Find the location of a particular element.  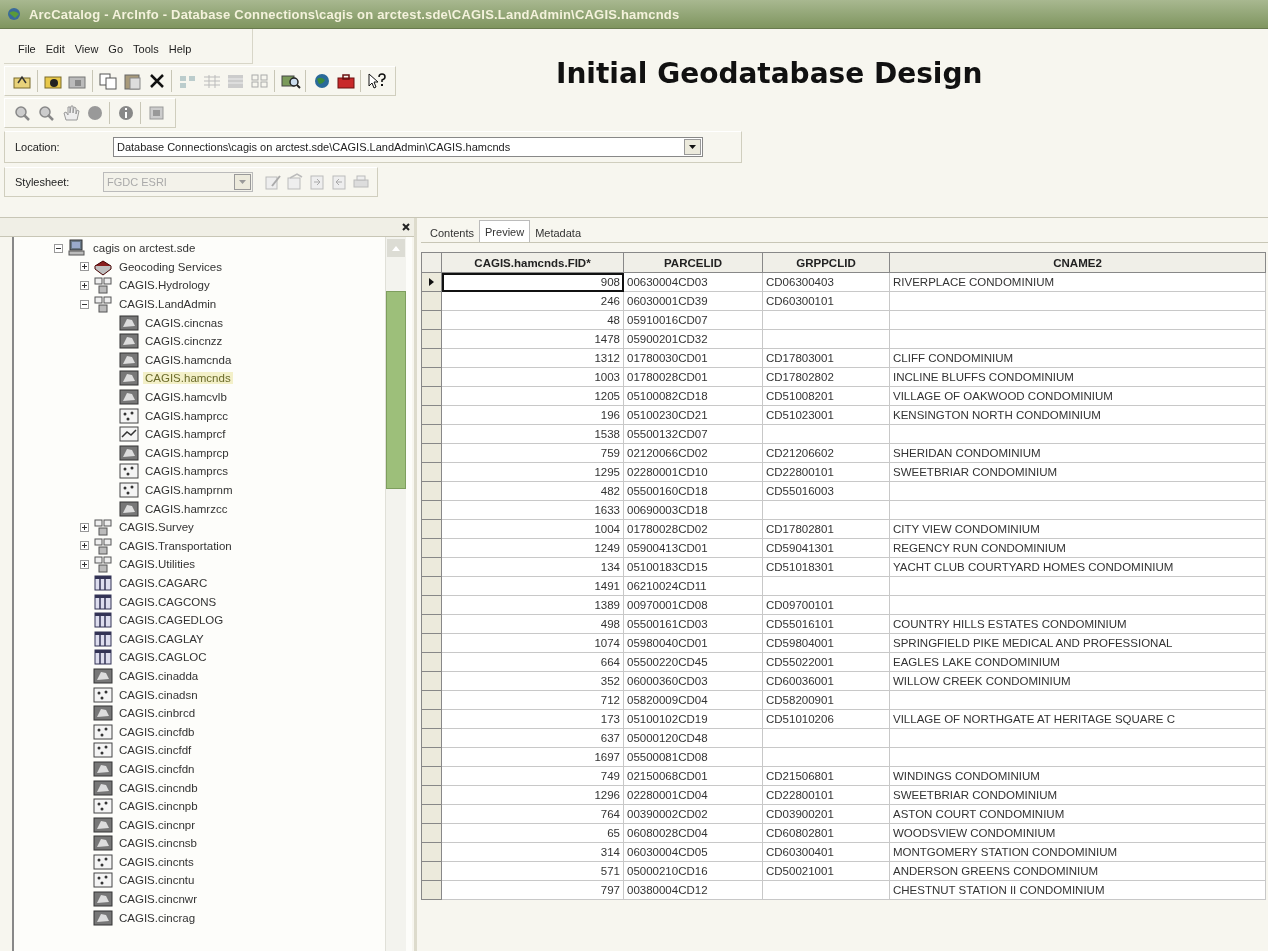

tree-item: CAGIS.cincnpr is located at coordinates (157, 824).